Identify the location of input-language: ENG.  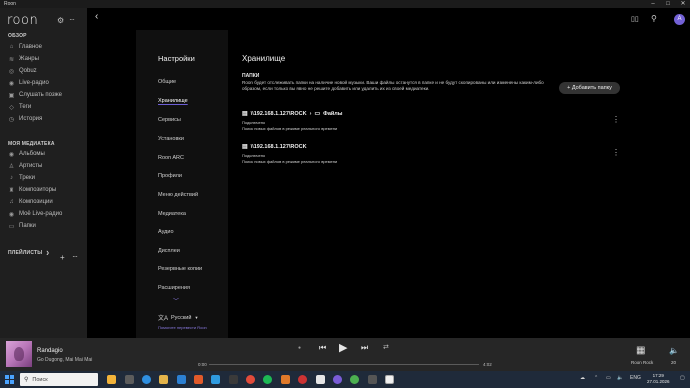
(635, 378).